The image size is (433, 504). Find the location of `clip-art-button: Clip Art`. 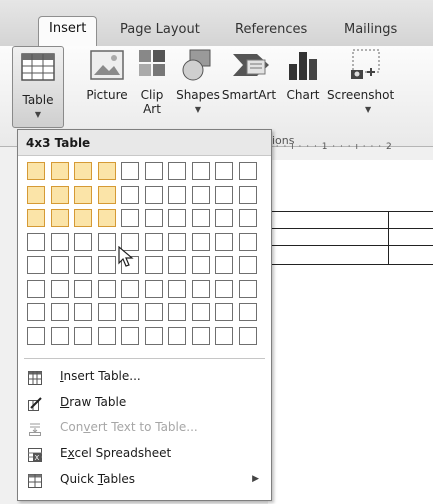

clip-art-button: Clip Art is located at coordinates (152, 82).